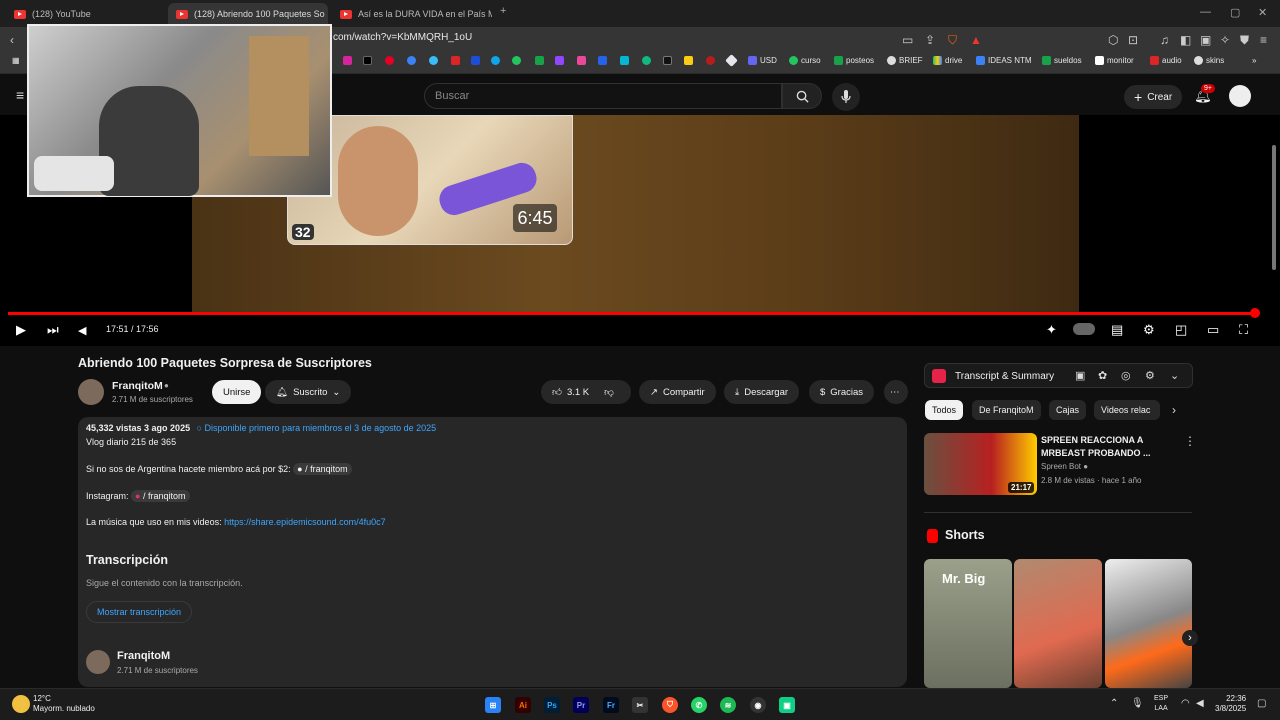 The width and height of the screenshot is (1280, 720). I want to click on vpn-icon: ⛊, so click(1244, 40).